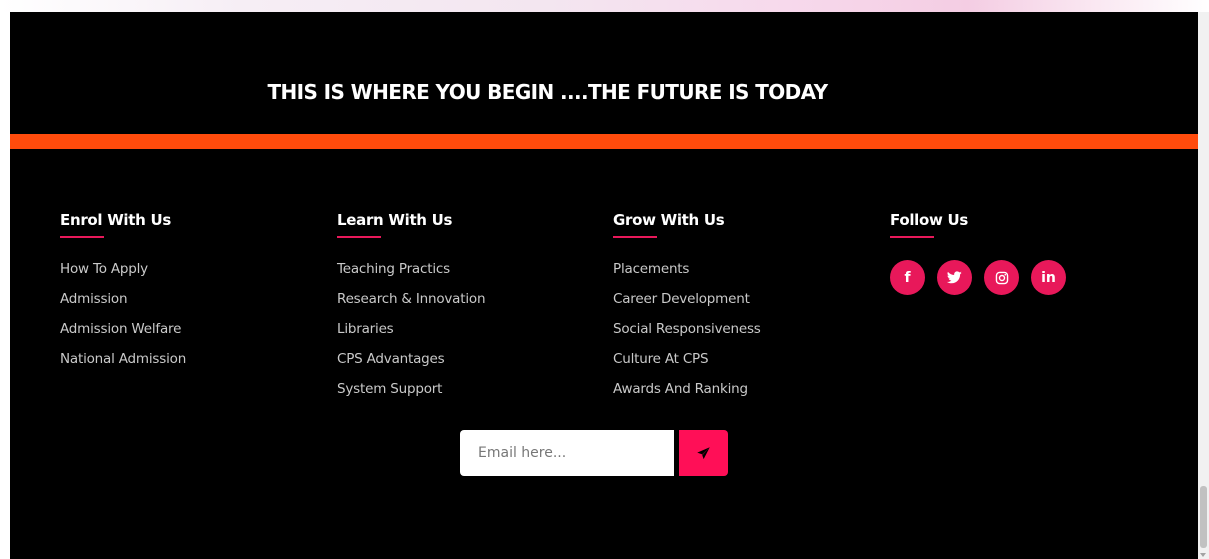 The height and width of the screenshot is (559, 1209). Describe the element at coordinates (743, 396) in the screenshot. I see `footer-link-awards-ranking: Awards And Ranking` at that location.